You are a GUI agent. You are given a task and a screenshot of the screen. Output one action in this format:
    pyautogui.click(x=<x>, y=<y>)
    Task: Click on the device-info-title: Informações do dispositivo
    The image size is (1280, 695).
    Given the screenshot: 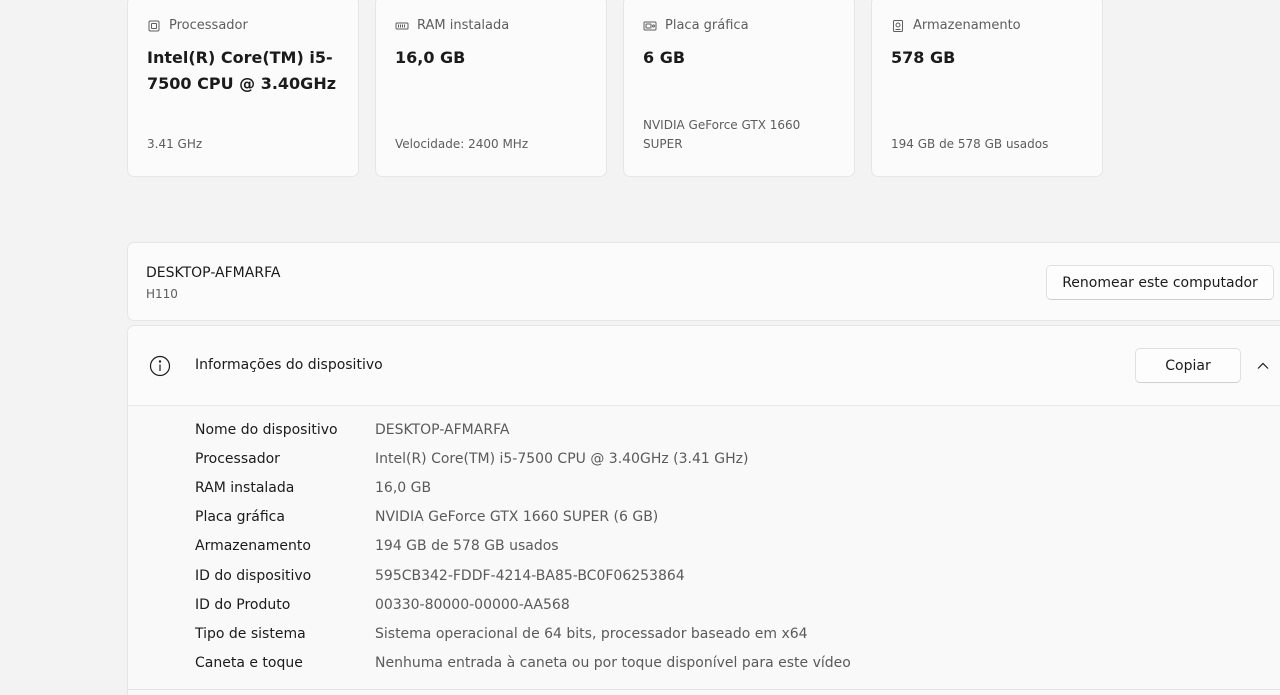 What is the action you would take?
    pyautogui.click(x=289, y=365)
    